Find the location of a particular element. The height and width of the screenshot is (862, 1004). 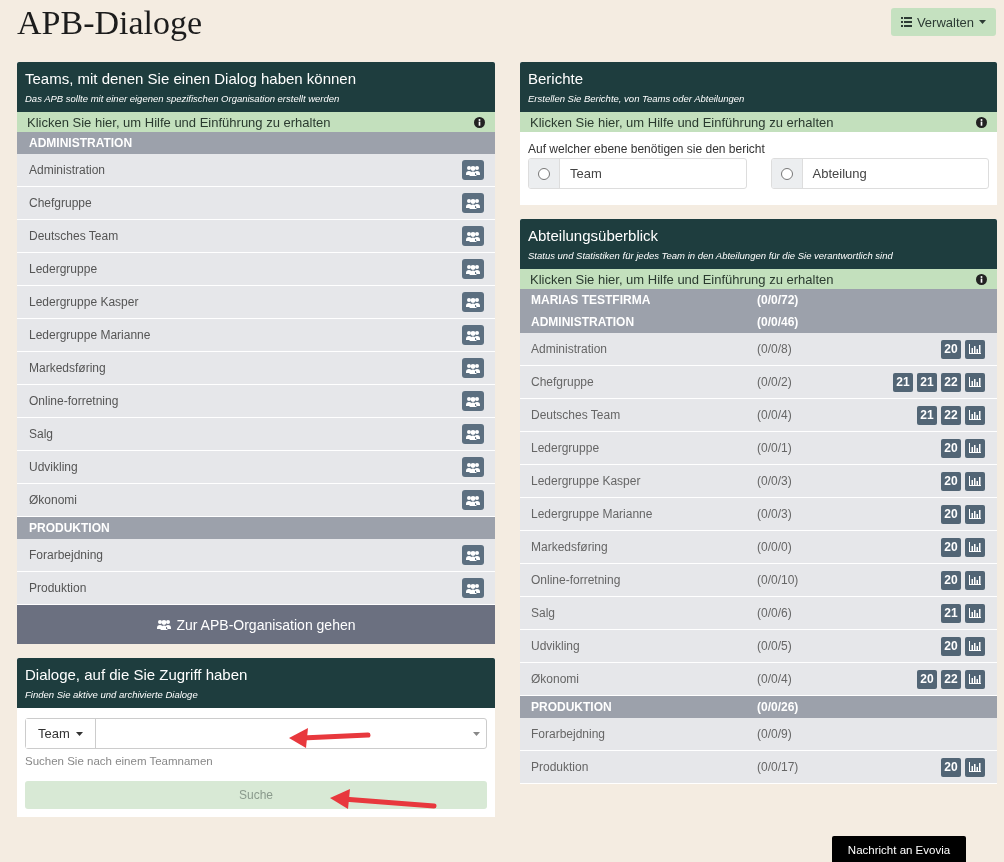

info-icon is located at coordinates (981, 279).